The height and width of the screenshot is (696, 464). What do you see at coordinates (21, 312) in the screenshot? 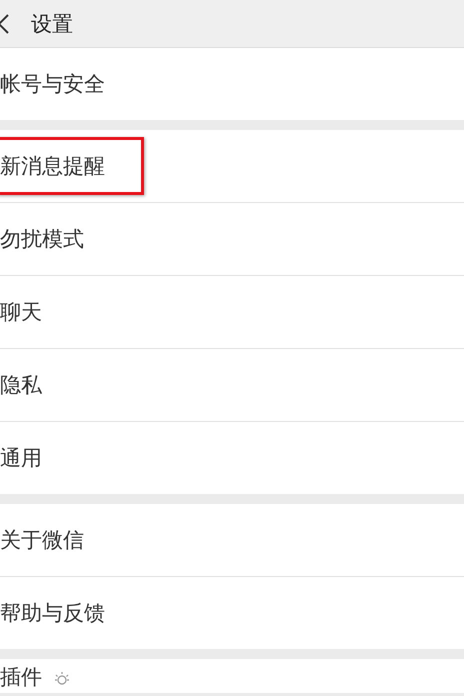
I see `item-label: 聊天` at bounding box center [21, 312].